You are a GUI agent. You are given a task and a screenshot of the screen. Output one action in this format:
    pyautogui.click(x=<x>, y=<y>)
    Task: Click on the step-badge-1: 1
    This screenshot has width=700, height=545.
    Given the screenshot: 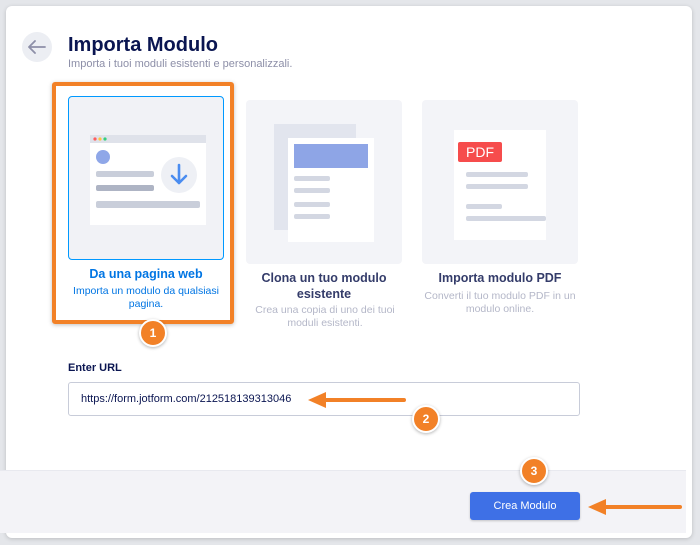 What is the action you would take?
    pyautogui.click(x=153, y=333)
    